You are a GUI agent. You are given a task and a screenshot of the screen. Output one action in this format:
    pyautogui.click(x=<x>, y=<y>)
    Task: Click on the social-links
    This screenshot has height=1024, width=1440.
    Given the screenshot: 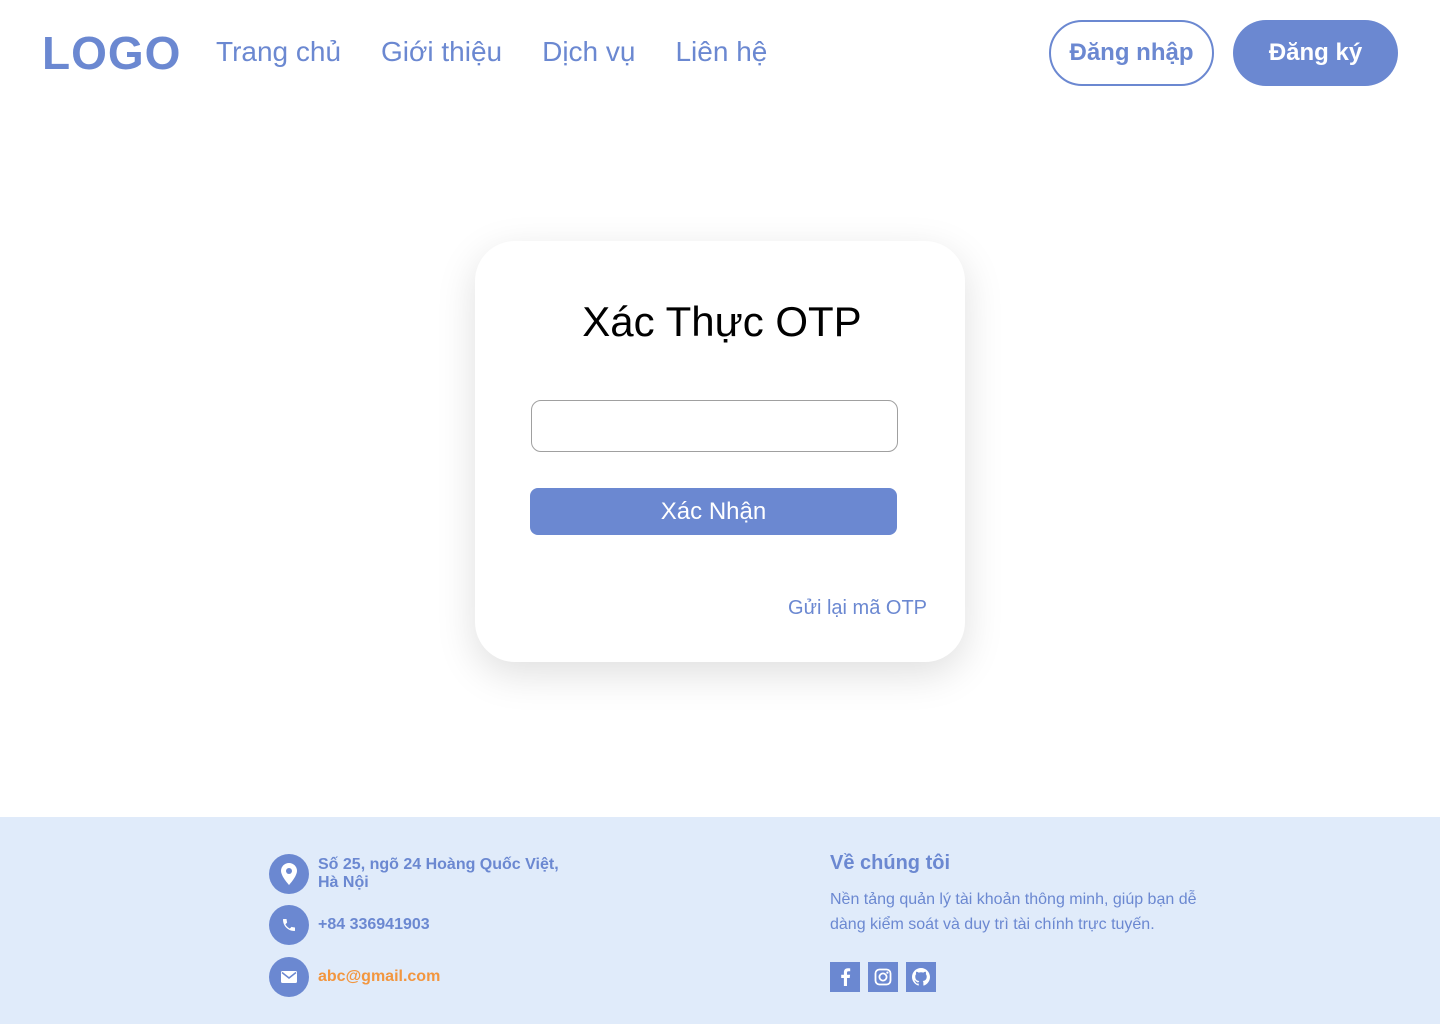 What is the action you would take?
    pyautogui.click(x=883, y=977)
    